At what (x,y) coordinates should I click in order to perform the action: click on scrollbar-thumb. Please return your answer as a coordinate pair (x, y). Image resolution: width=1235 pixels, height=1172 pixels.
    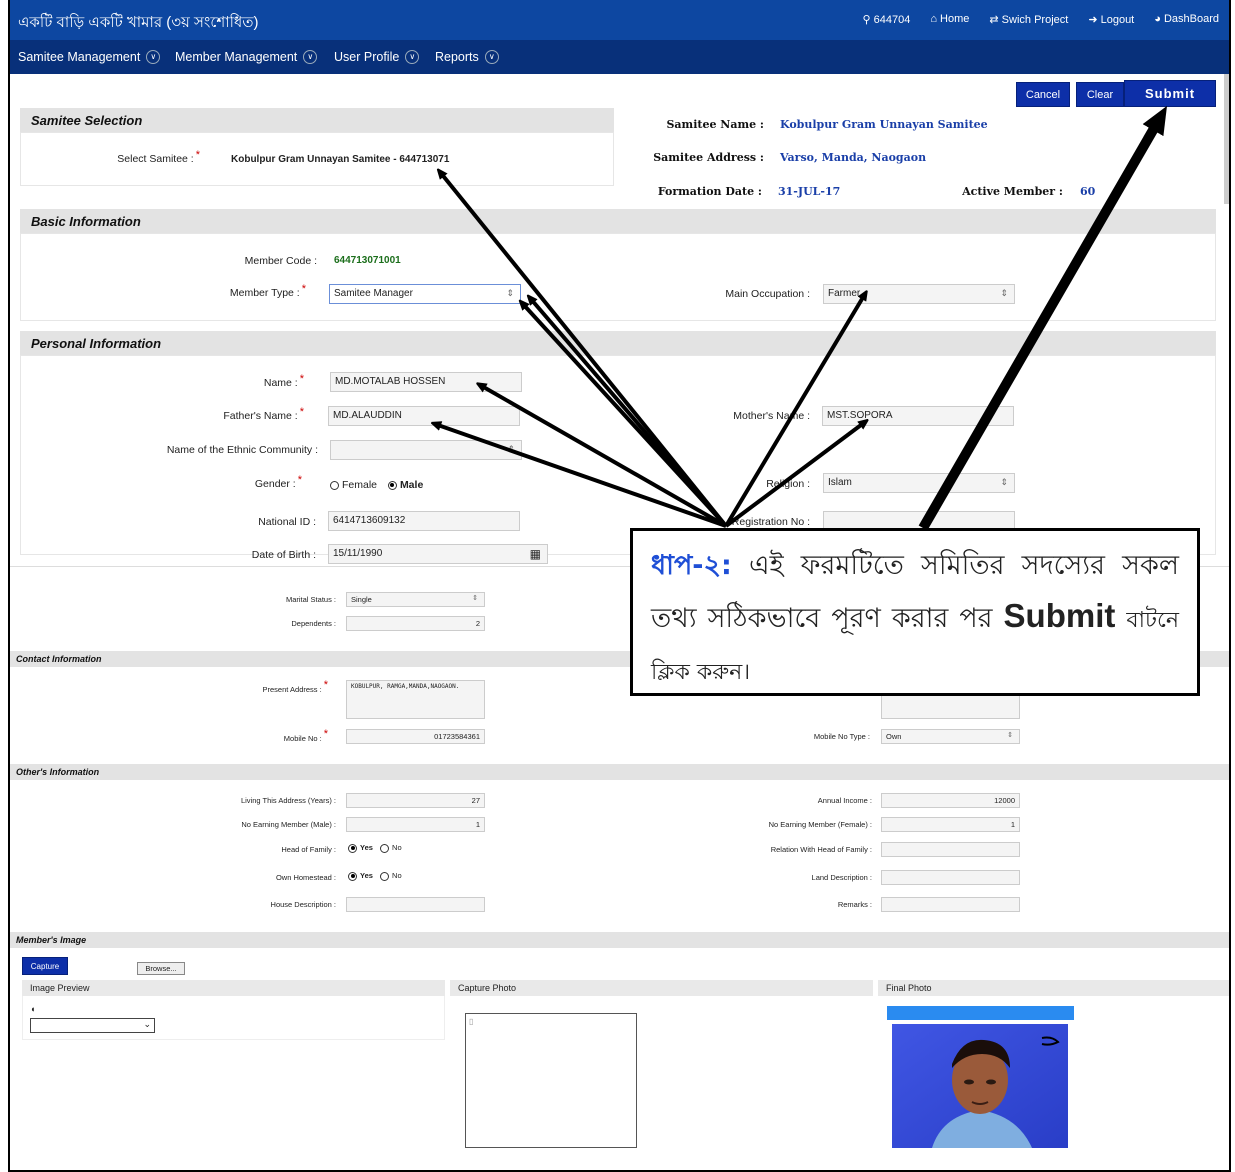
    Looking at the image, I should click on (1226, 139).